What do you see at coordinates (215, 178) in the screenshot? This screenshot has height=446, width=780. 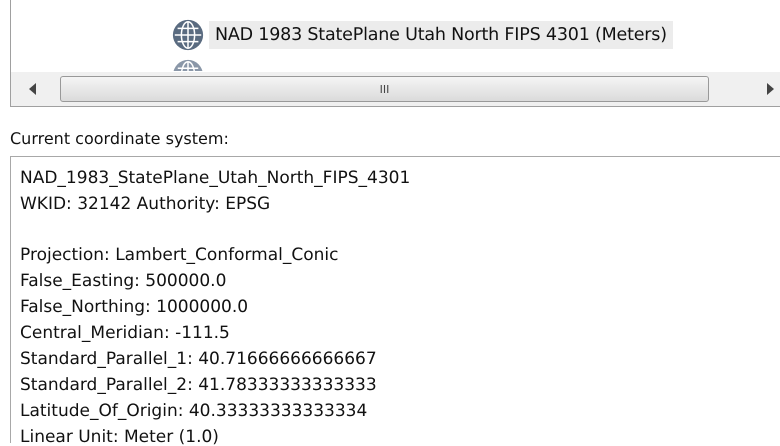 I see `property-line: NAD_1983_StatePlane_Utah_North_FIPS_4301` at bounding box center [215, 178].